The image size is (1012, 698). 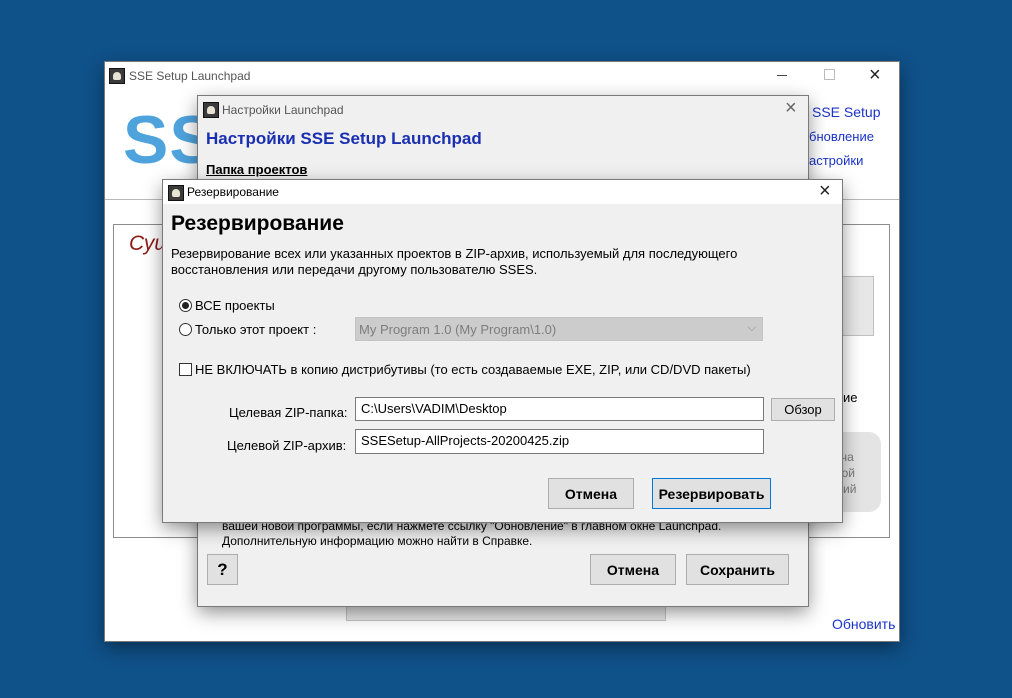 What do you see at coordinates (863, 624) in the screenshot?
I see `link-refresh: Обновить` at bounding box center [863, 624].